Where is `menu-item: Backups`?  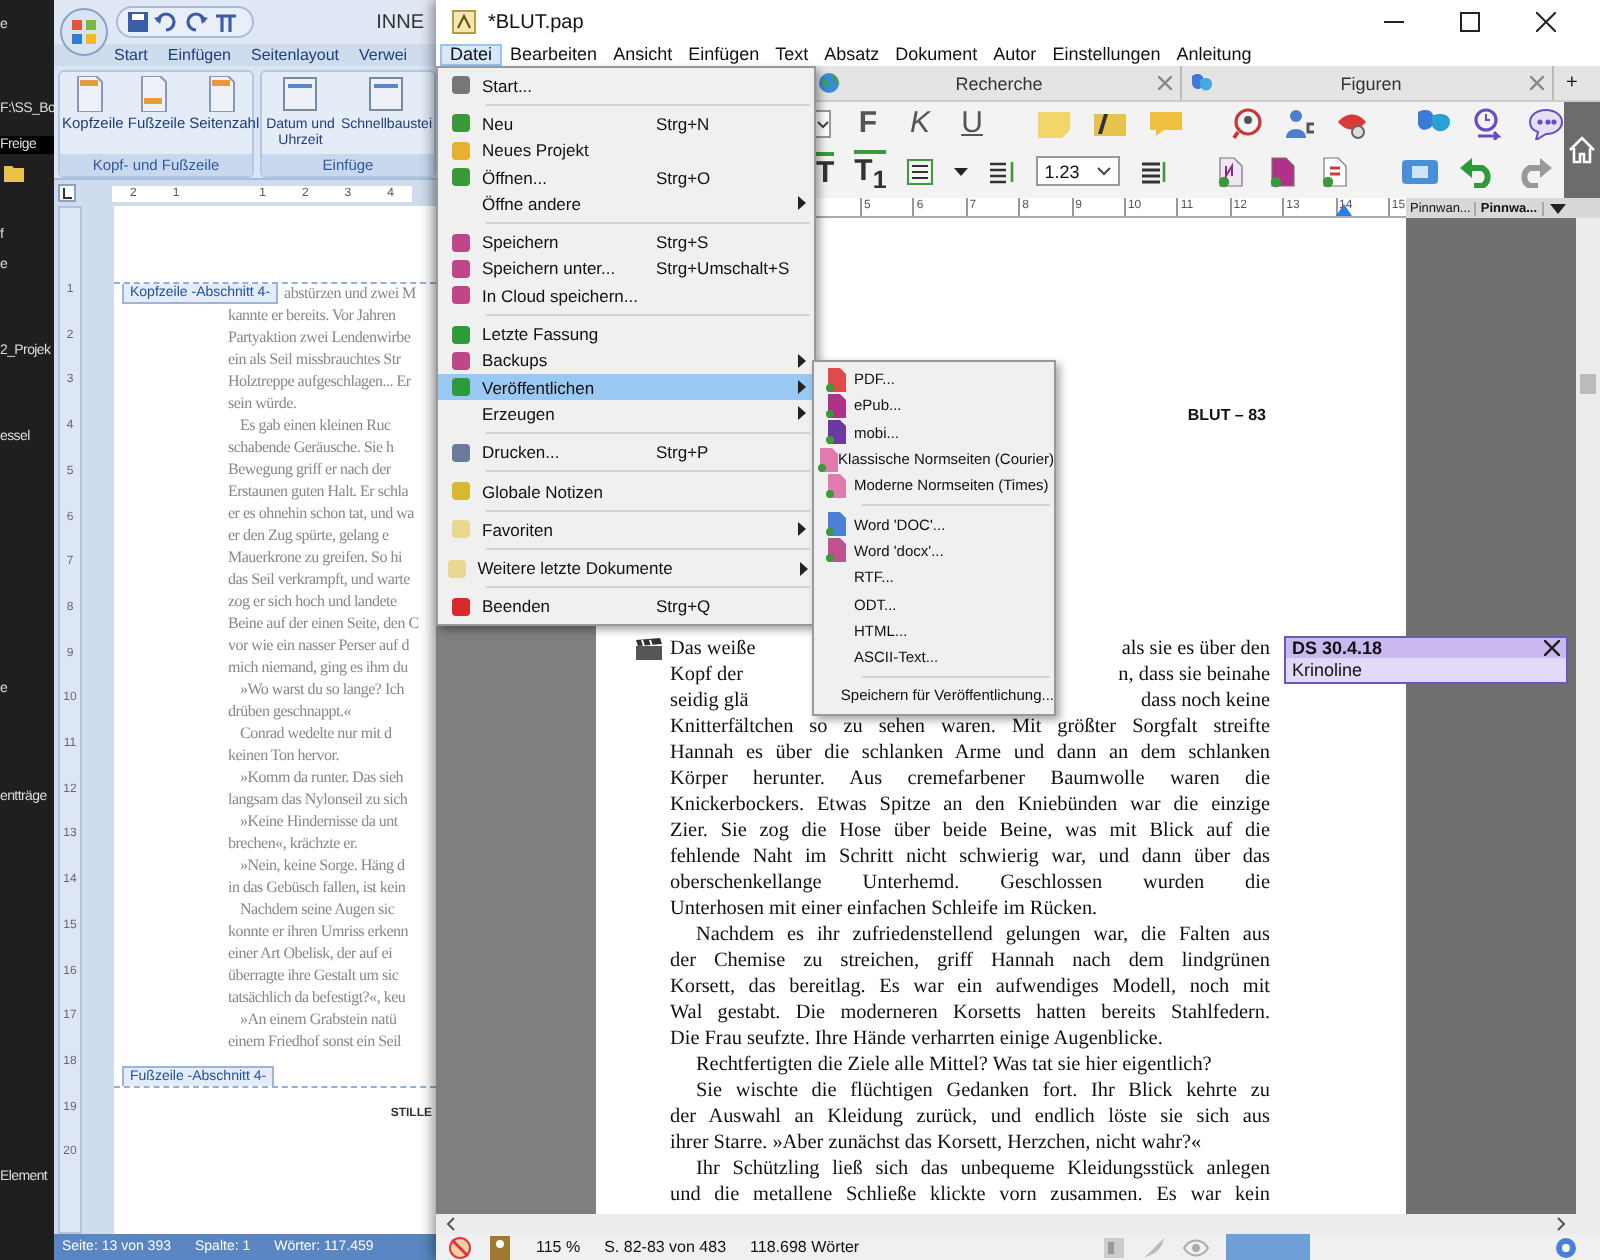 menu-item: Backups is located at coordinates (626, 360).